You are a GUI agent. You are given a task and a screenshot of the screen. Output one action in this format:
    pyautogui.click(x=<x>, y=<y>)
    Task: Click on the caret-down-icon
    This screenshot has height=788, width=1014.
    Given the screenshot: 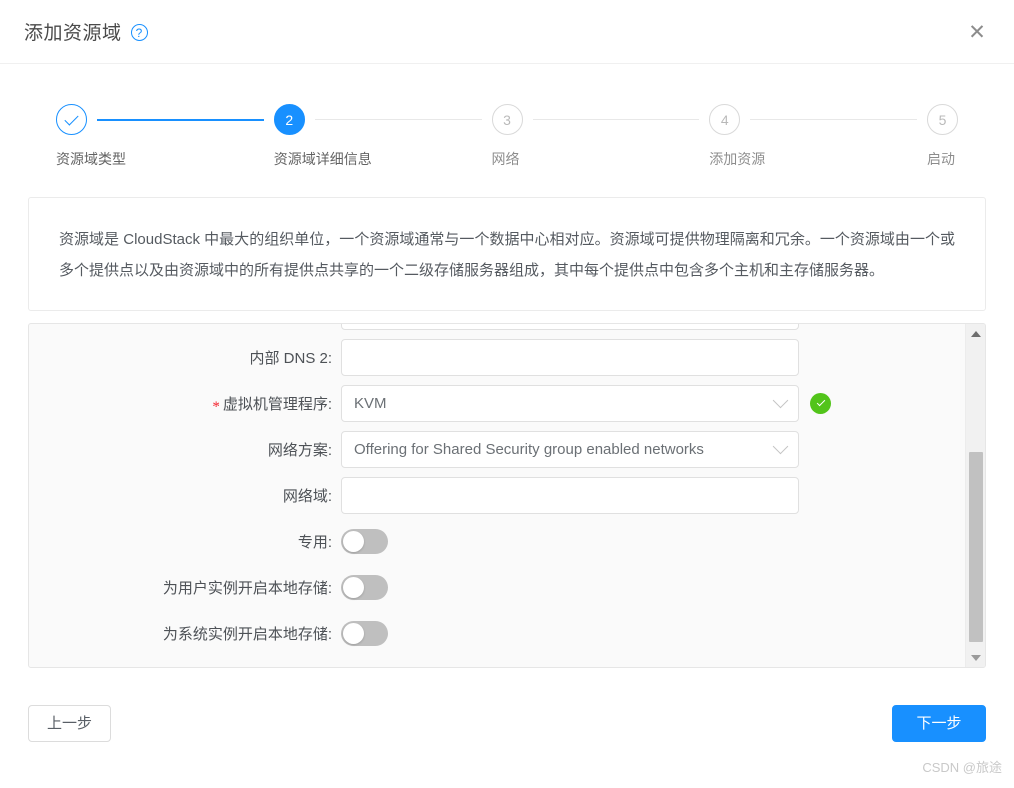 What is the action you would take?
    pyautogui.click(x=975, y=657)
    